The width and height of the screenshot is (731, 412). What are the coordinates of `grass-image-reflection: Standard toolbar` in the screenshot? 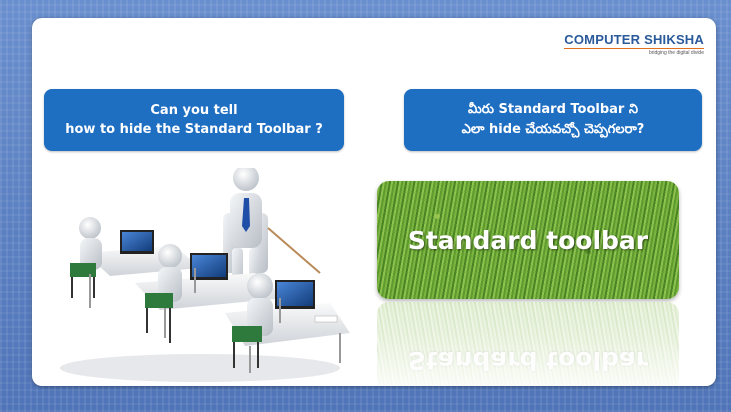 It's located at (528, 344).